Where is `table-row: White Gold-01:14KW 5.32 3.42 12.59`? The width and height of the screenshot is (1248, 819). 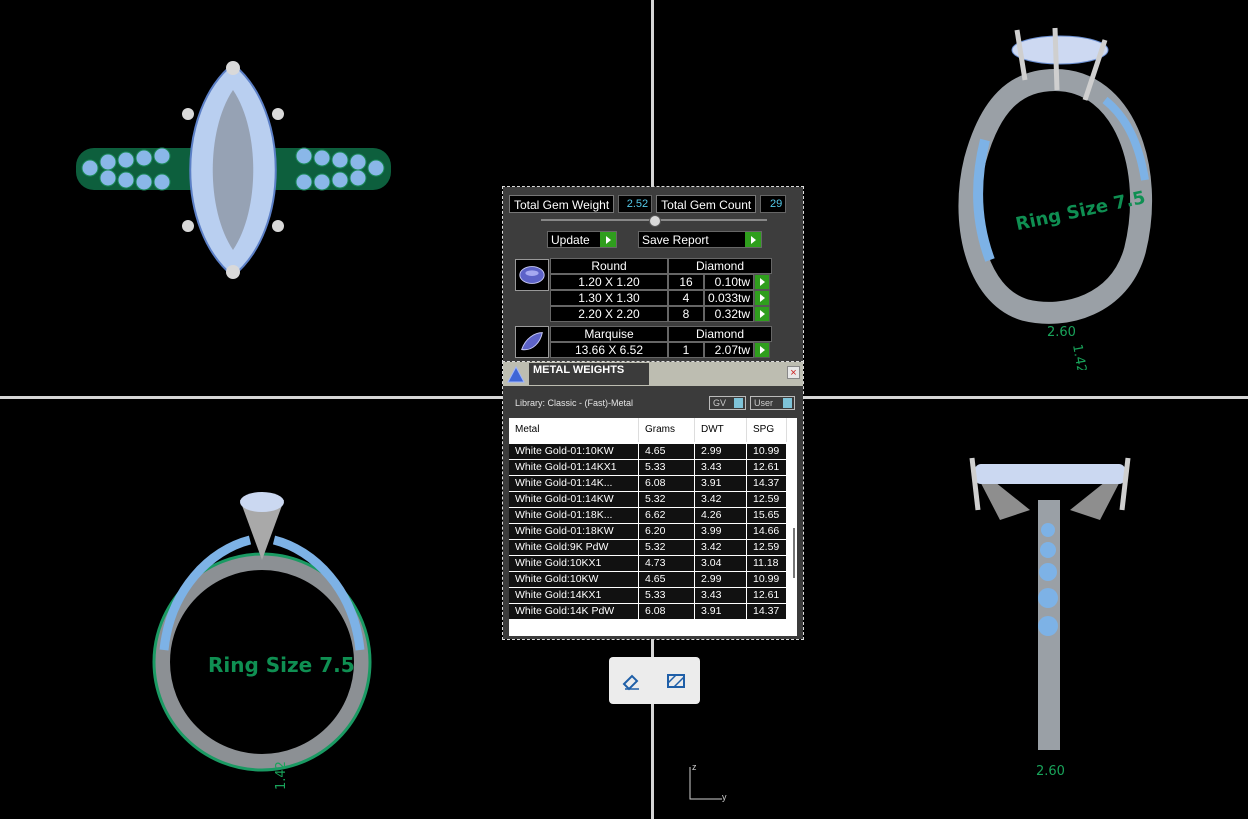
table-row: White Gold-01:14KW 5.32 3.42 12.59 is located at coordinates (648, 499).